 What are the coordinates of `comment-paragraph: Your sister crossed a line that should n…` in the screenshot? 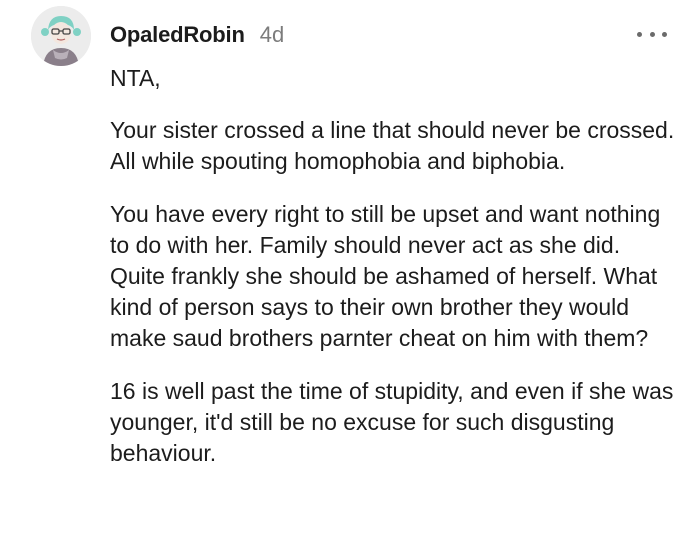 It's located at (392, 145).